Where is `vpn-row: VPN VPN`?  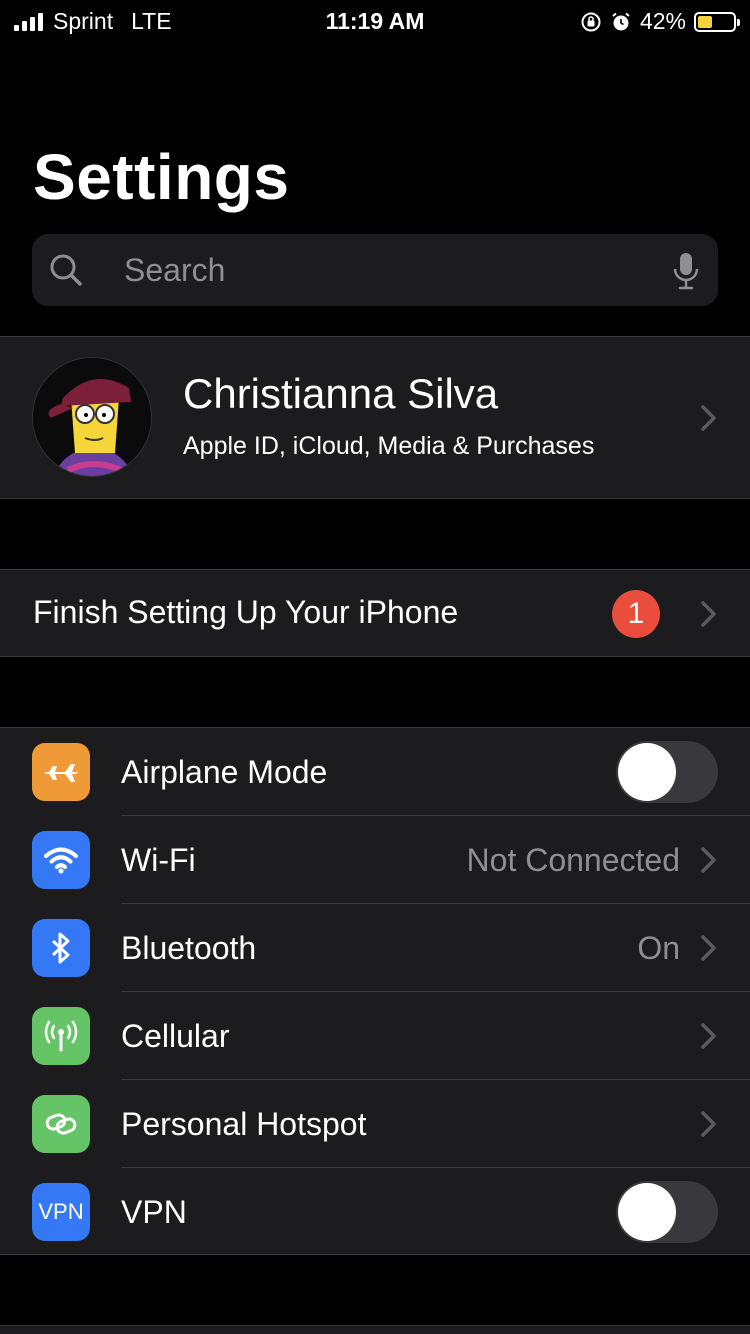 vpn-row: VPN VPN is located at coordinates (375, 1212).